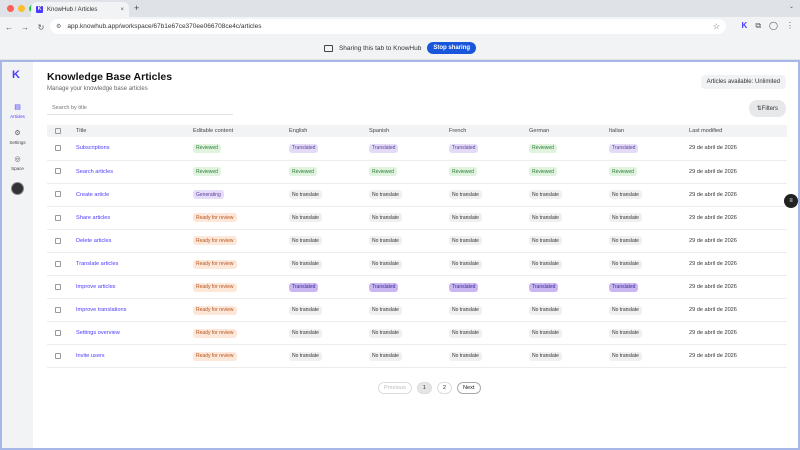 The width and height of the screenshot is (800, 450). I want to click on sidebar-item-space: ◎ Space, so click(17, 163).